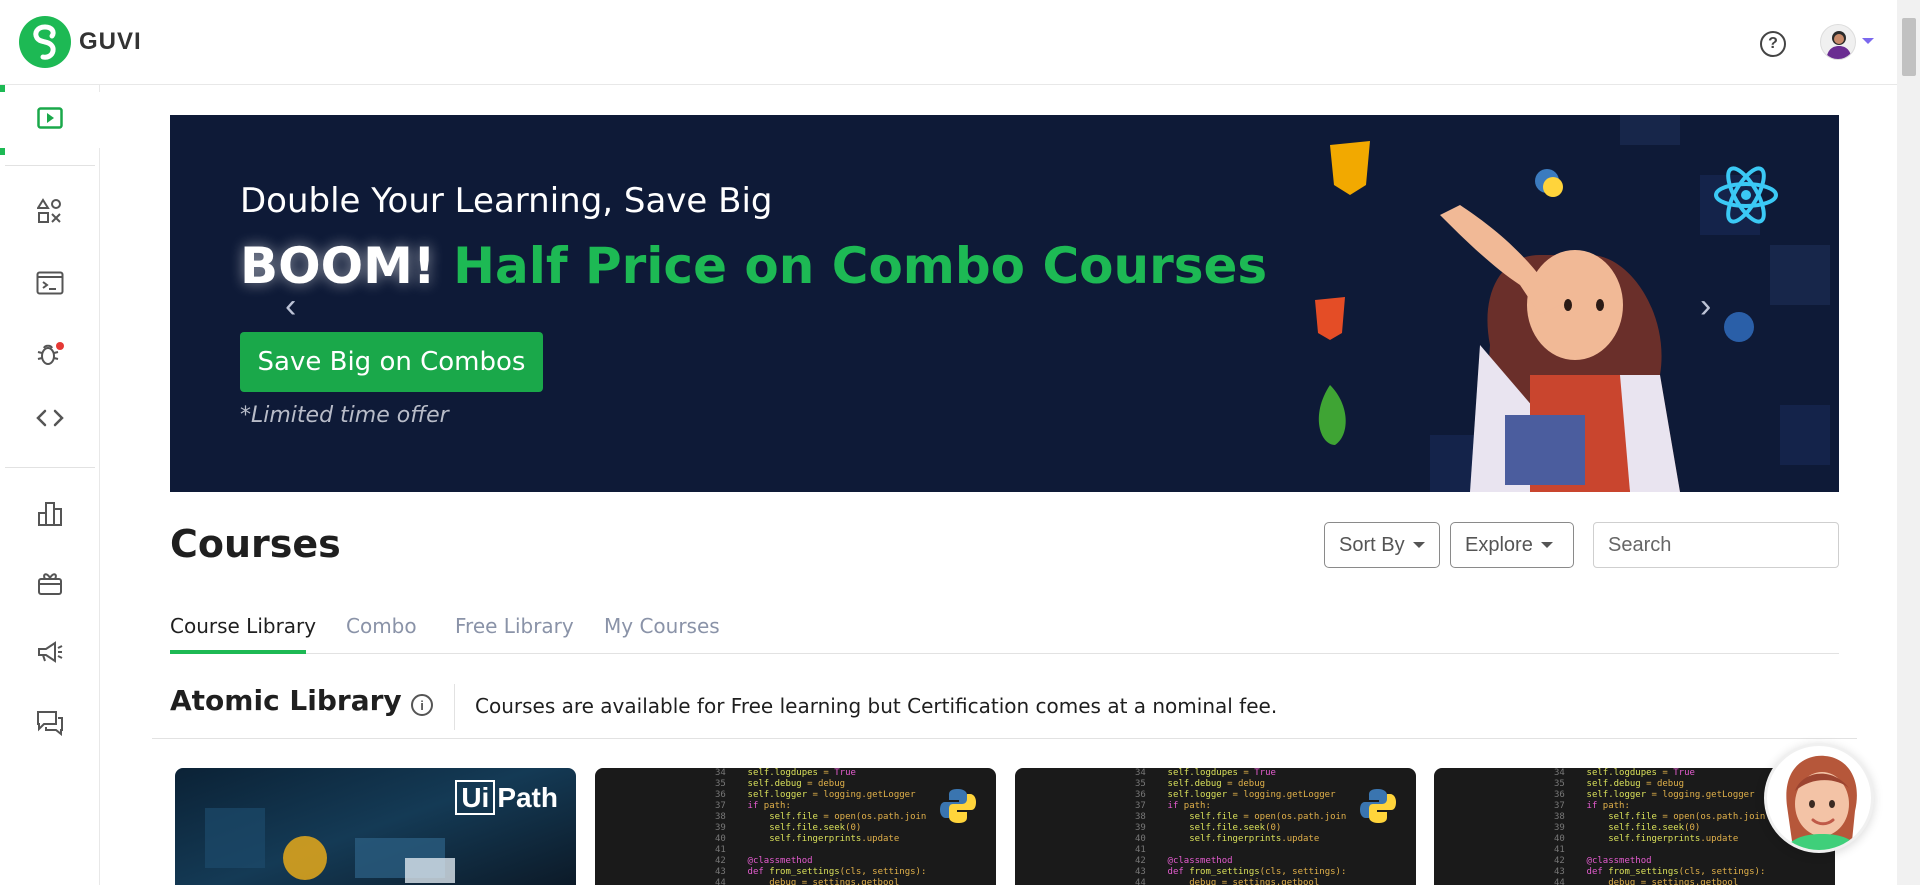 The width and height of the screenshot is (1920, 885). What do you see at coordinates (391, 362) in the screenshot?
I see `save-big-button: Save Big on Combos` at bounding box center [391, 362].